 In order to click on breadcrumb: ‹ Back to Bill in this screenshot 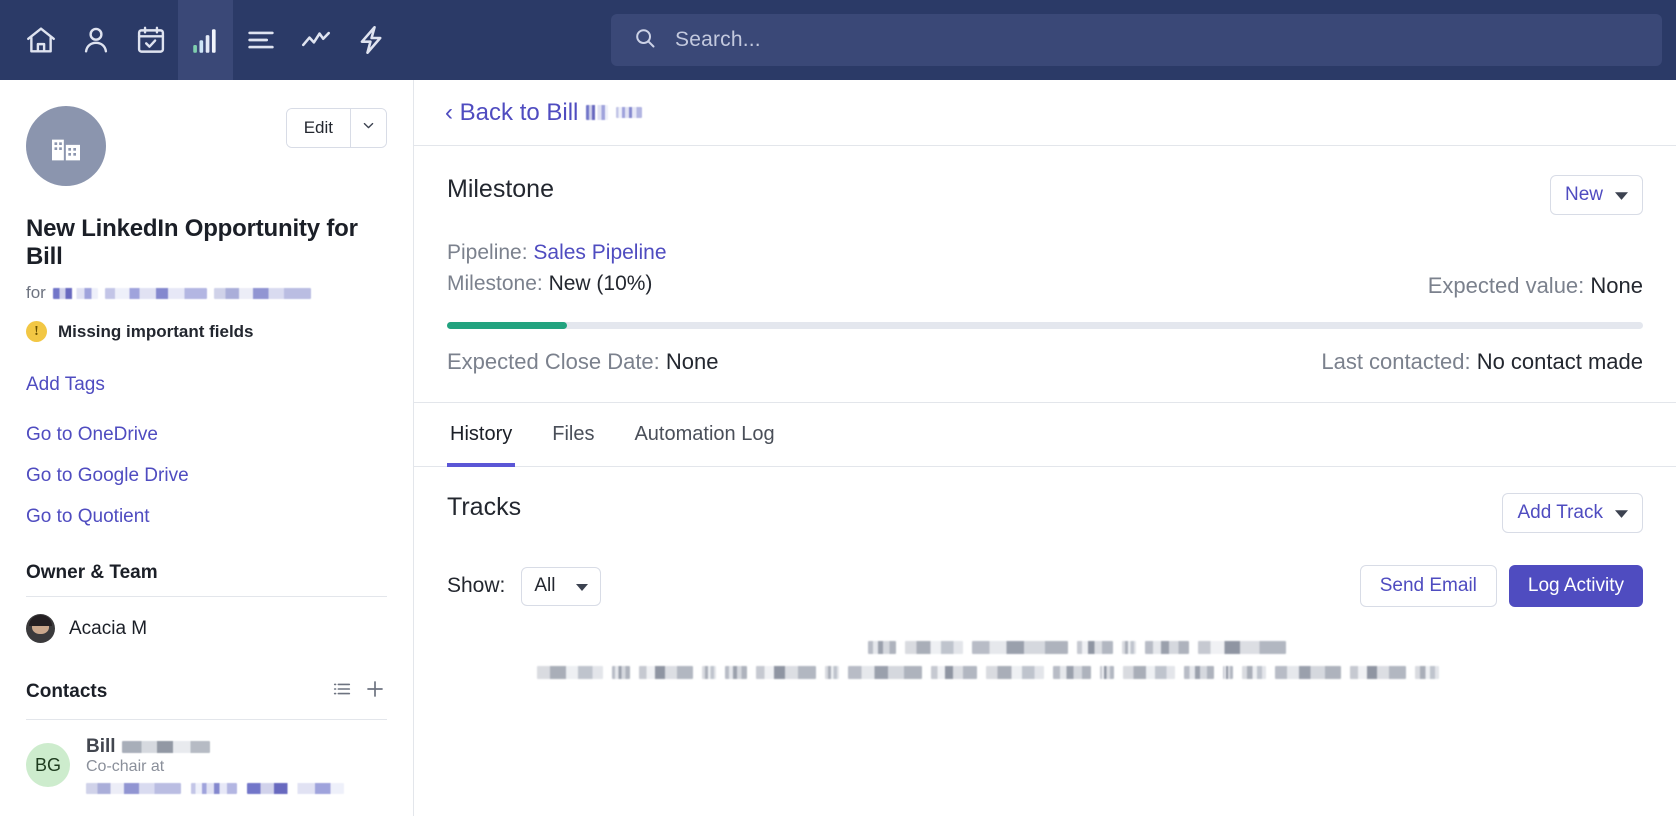, I will do `click(544, 112)`.